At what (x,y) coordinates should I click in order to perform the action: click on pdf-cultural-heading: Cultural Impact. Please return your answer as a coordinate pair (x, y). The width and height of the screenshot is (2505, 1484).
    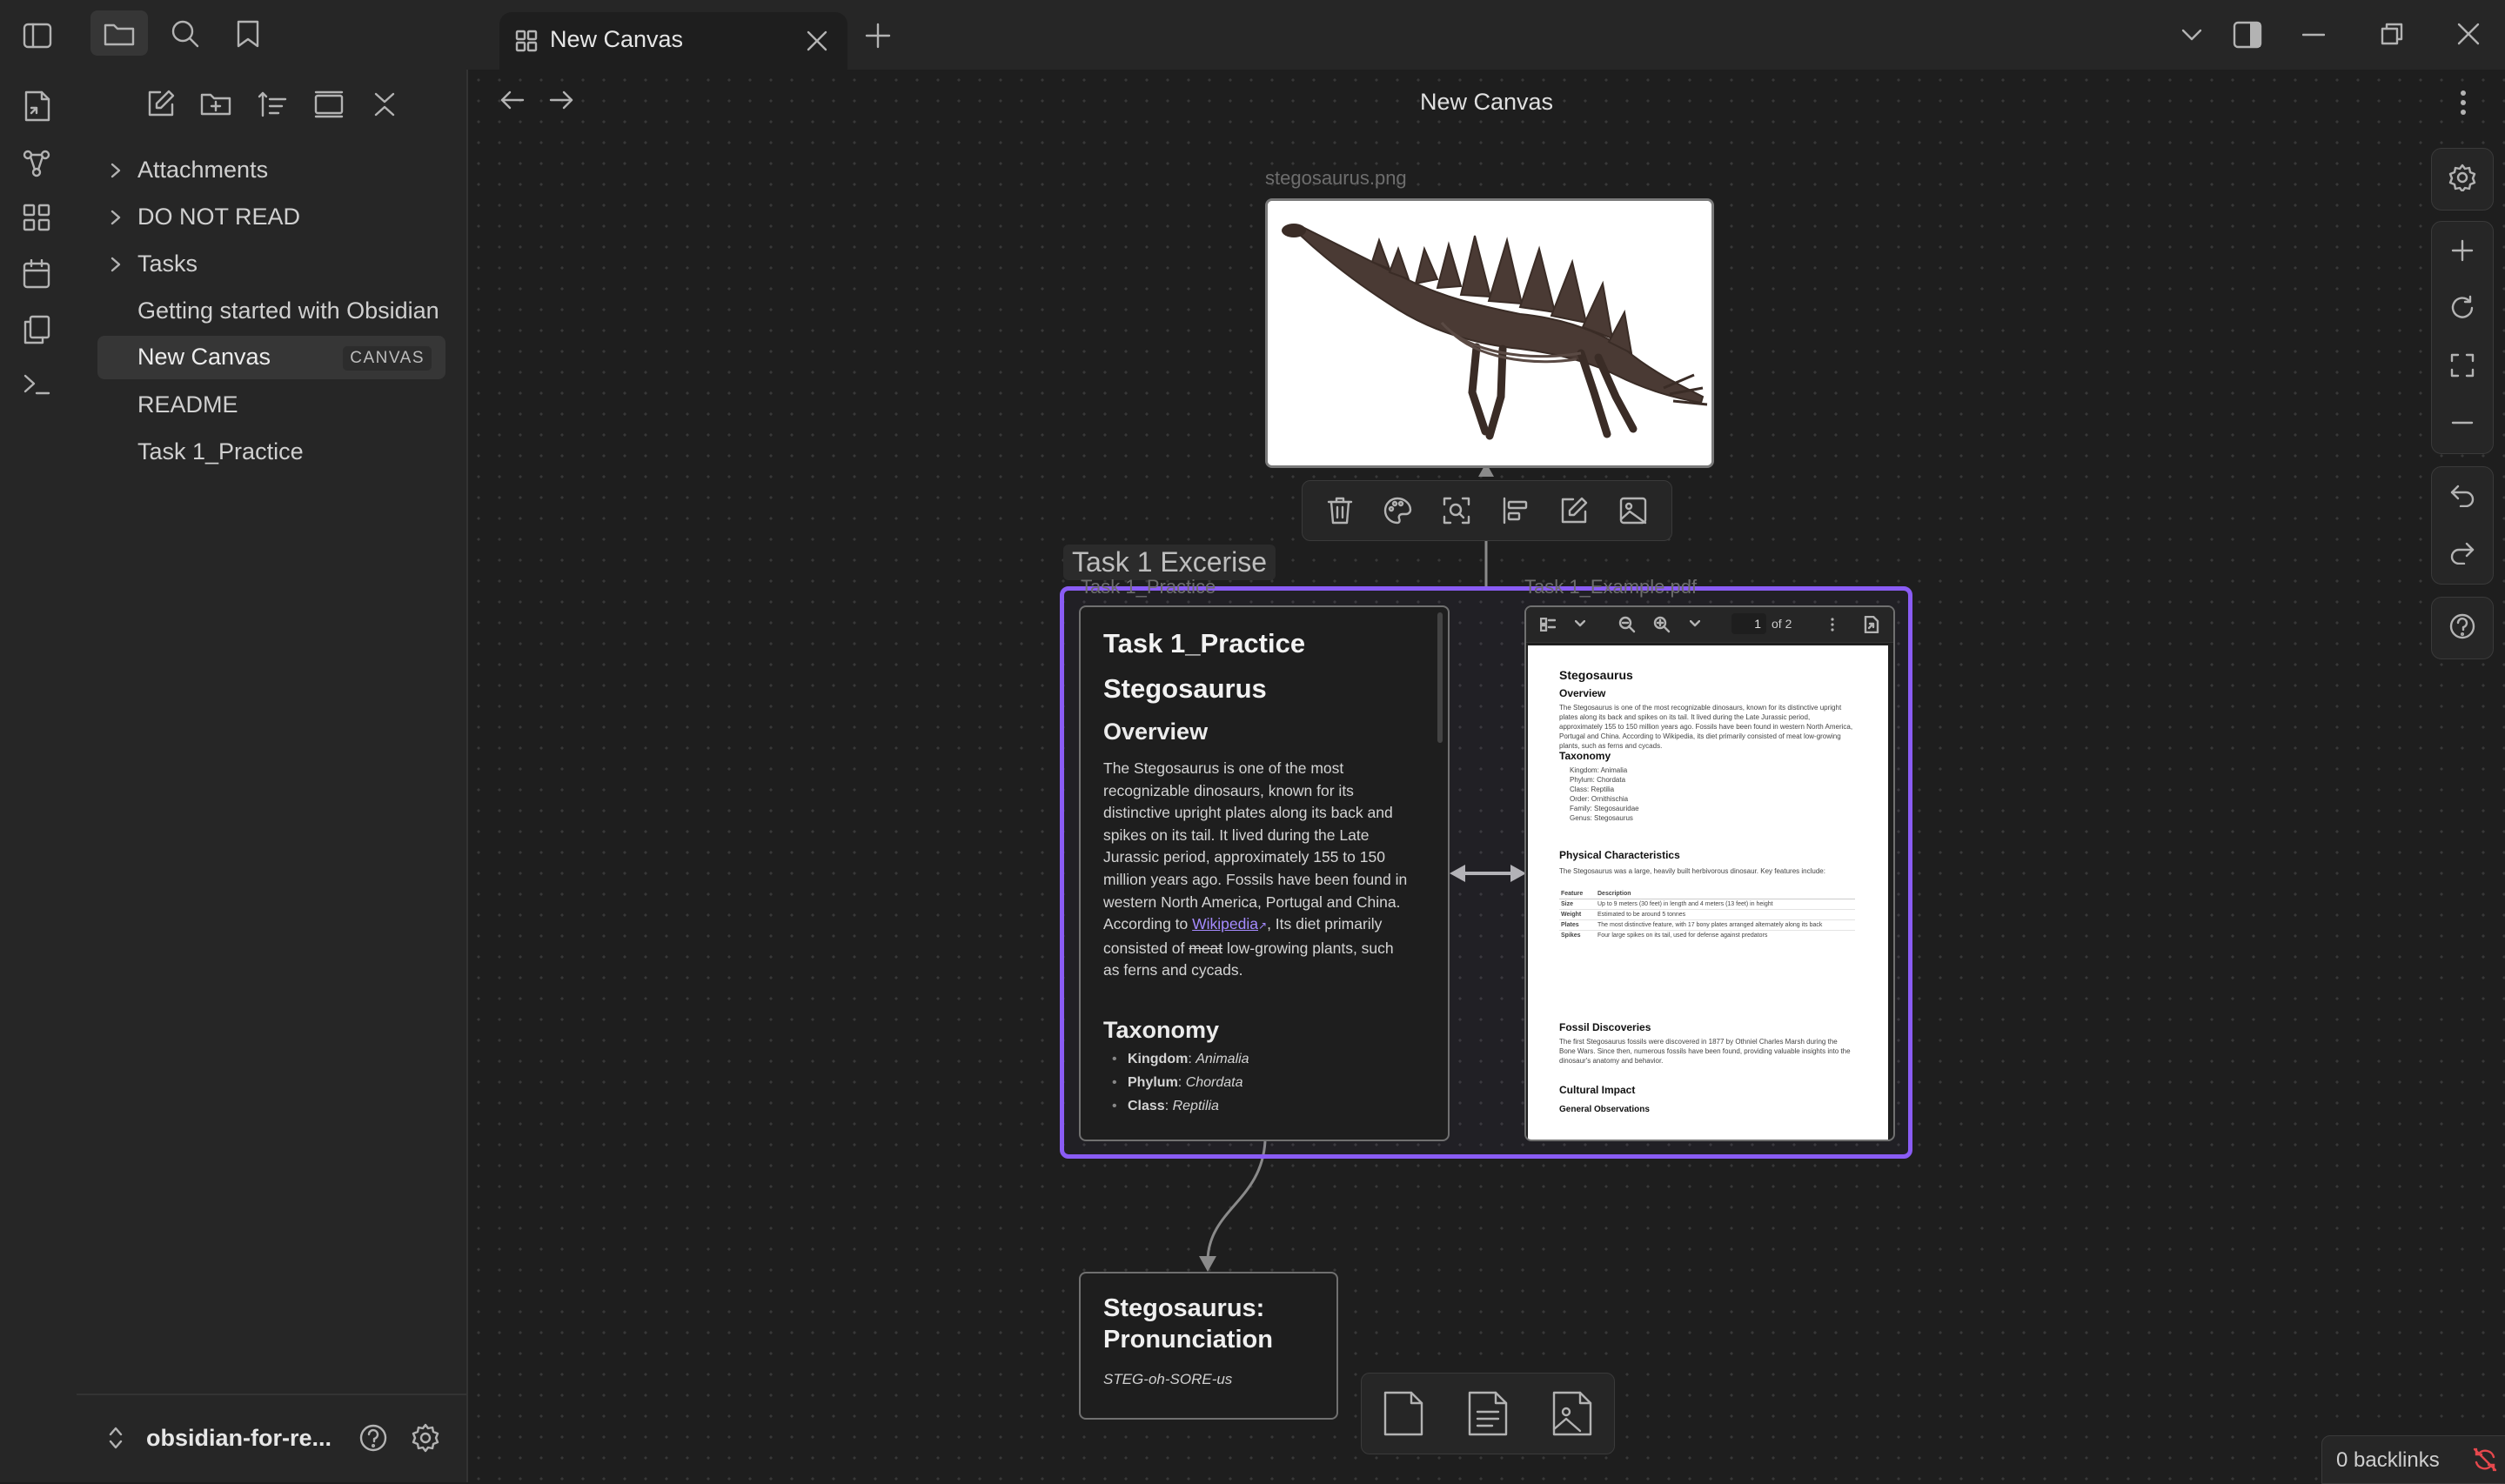
    Looking at the image, I should click on (1597, 1090).